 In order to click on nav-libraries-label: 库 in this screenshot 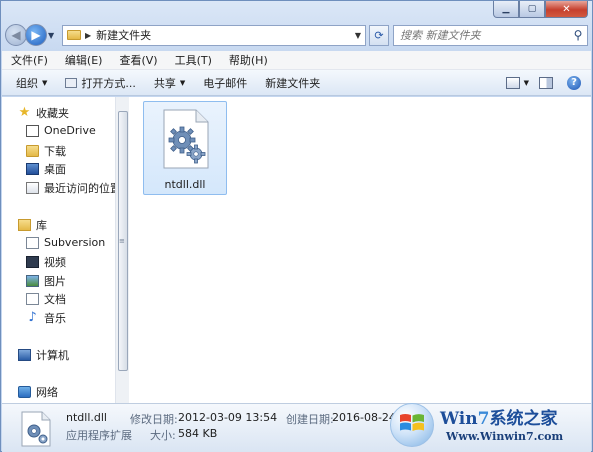, I will do `click(41, 225)`.